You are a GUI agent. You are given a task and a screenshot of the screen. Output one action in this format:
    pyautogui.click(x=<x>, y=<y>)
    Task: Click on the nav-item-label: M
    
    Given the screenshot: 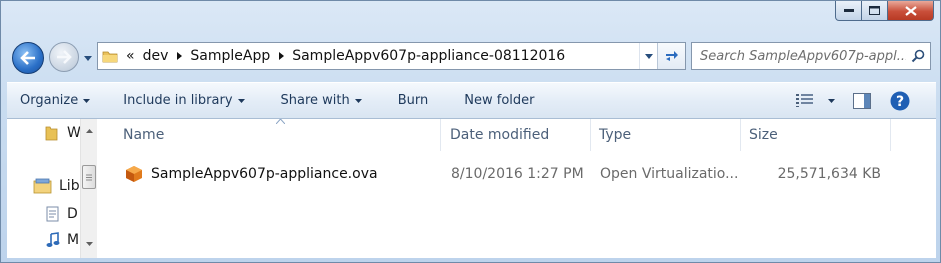 What is the action you would take?
    pyautogui.click(x=73, y=240)
    